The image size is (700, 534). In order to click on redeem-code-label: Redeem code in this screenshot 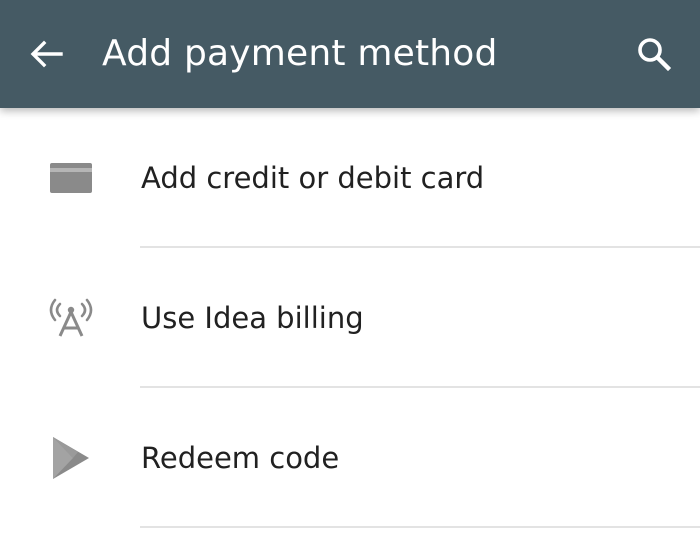, I will do `click(240, 458)`.